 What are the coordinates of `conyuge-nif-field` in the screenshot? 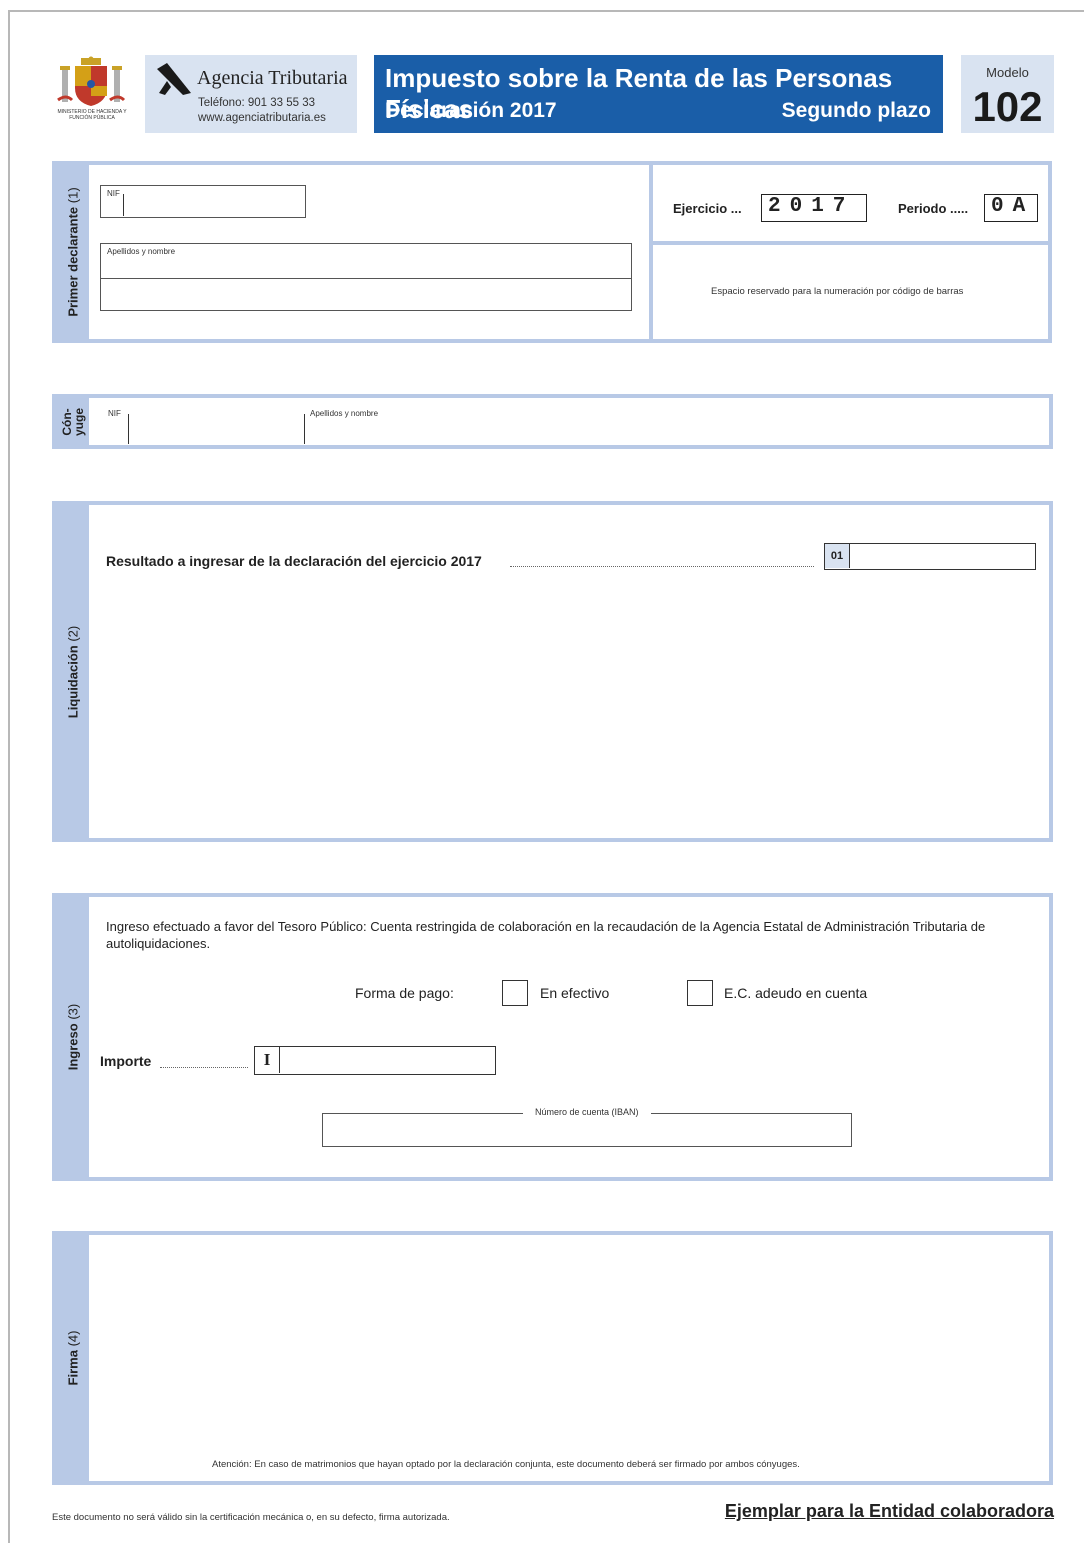 It's located at (216, 429).